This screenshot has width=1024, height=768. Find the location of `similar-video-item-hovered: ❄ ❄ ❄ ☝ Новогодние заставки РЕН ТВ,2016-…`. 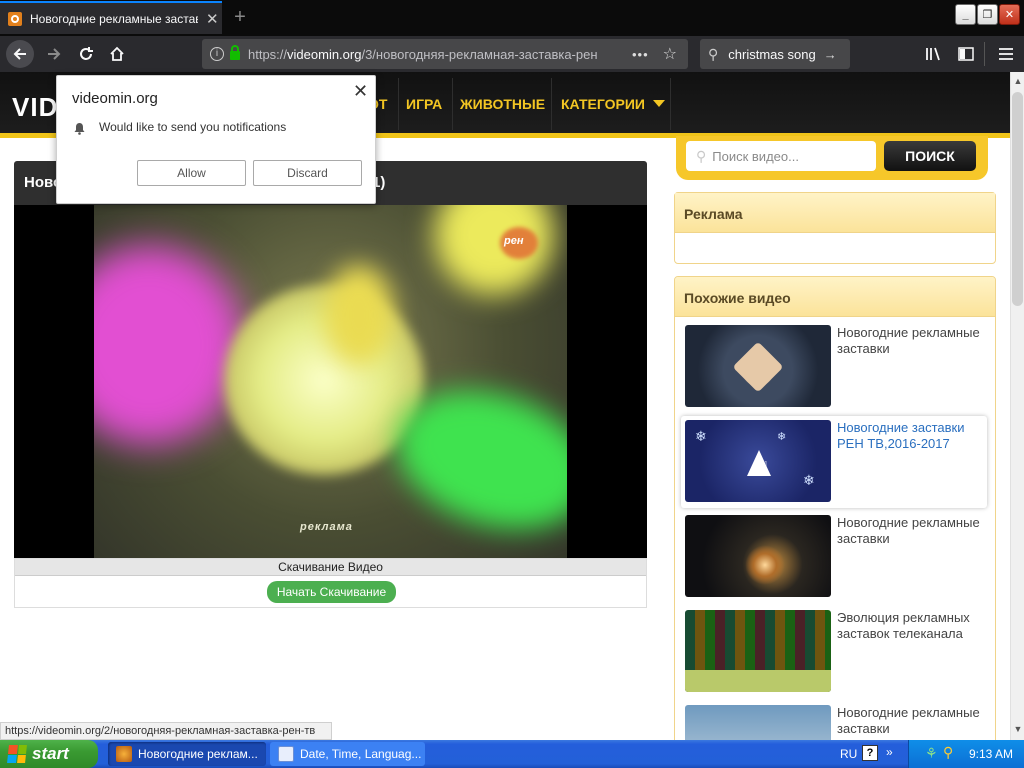

similar-video-item-hovered: ❄ ❄ ❄ ☝ Новогодние заставки РЕН ТВ,2016-… is located at coordinates (834, 462).